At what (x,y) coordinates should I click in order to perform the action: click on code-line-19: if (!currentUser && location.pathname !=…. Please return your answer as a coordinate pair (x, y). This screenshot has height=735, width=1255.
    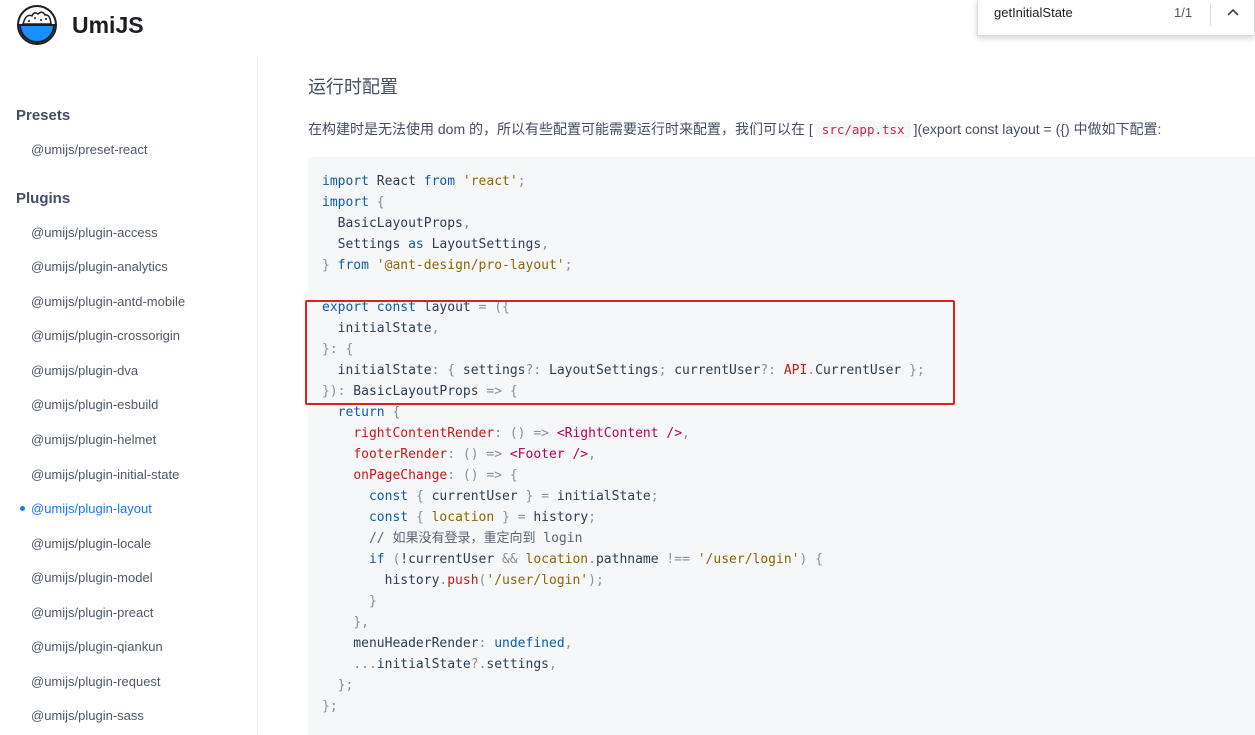
    Looking at the image, I should click on (595, 559).